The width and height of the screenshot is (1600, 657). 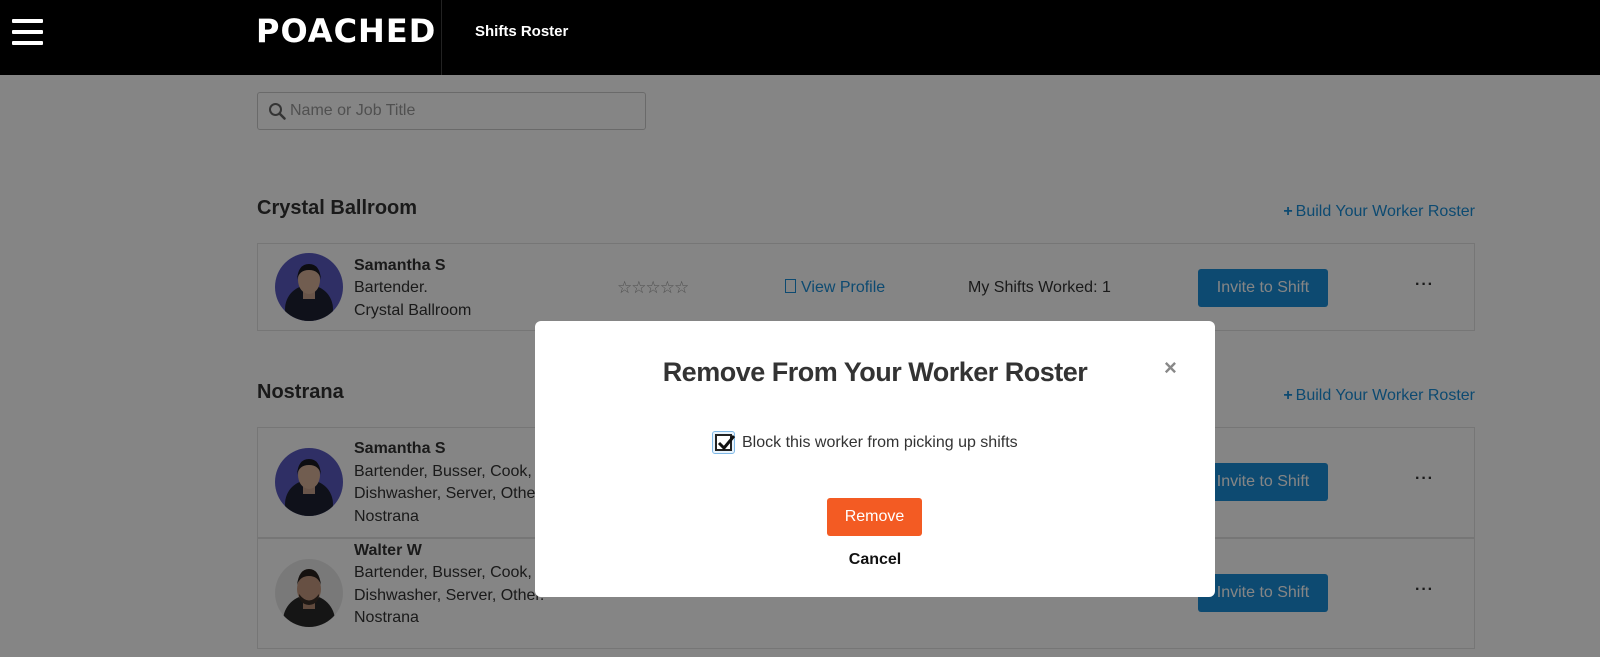 What do you see at coordinates (521, 31) in the screenshot?
I see `nav-tab-shifts-roster: Shifts Roster` at bounding box center [521, 31].